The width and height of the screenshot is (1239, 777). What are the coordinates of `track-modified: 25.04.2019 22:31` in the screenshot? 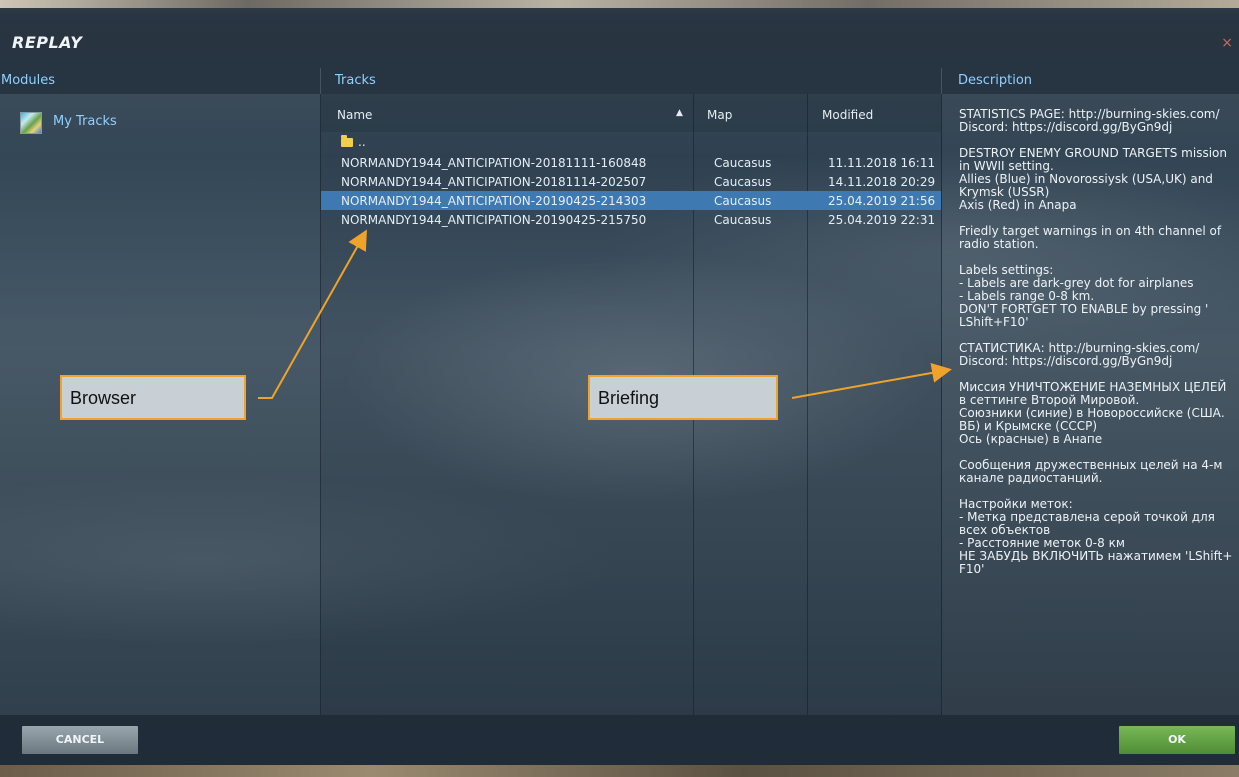 It's located at (882, 220).